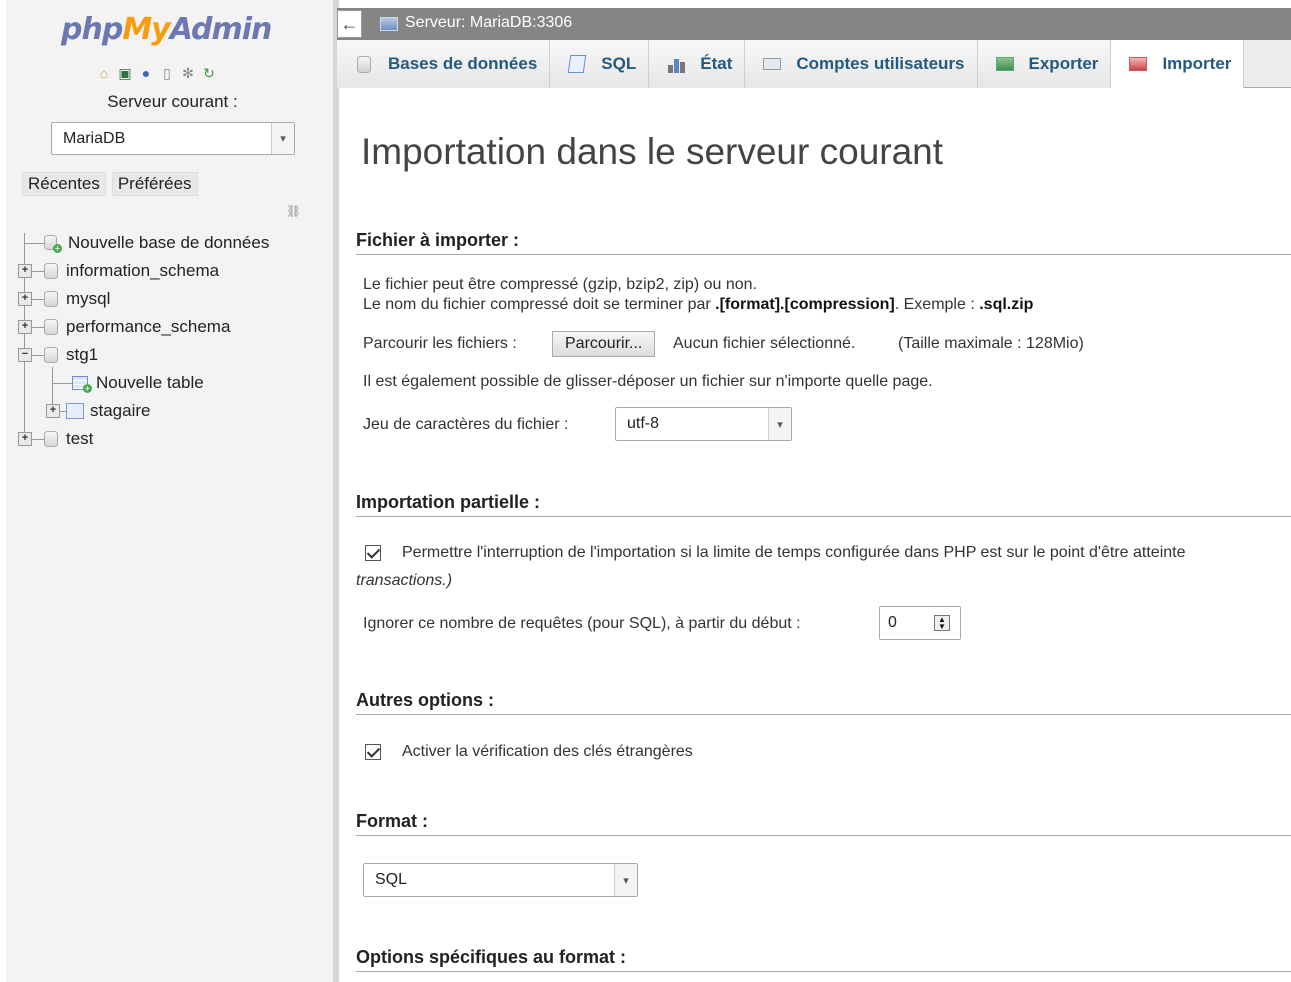 This screenshot has height=982, width=1291. I want to click on browse-label: Parcourir les fichiers :, so click(440, 343).